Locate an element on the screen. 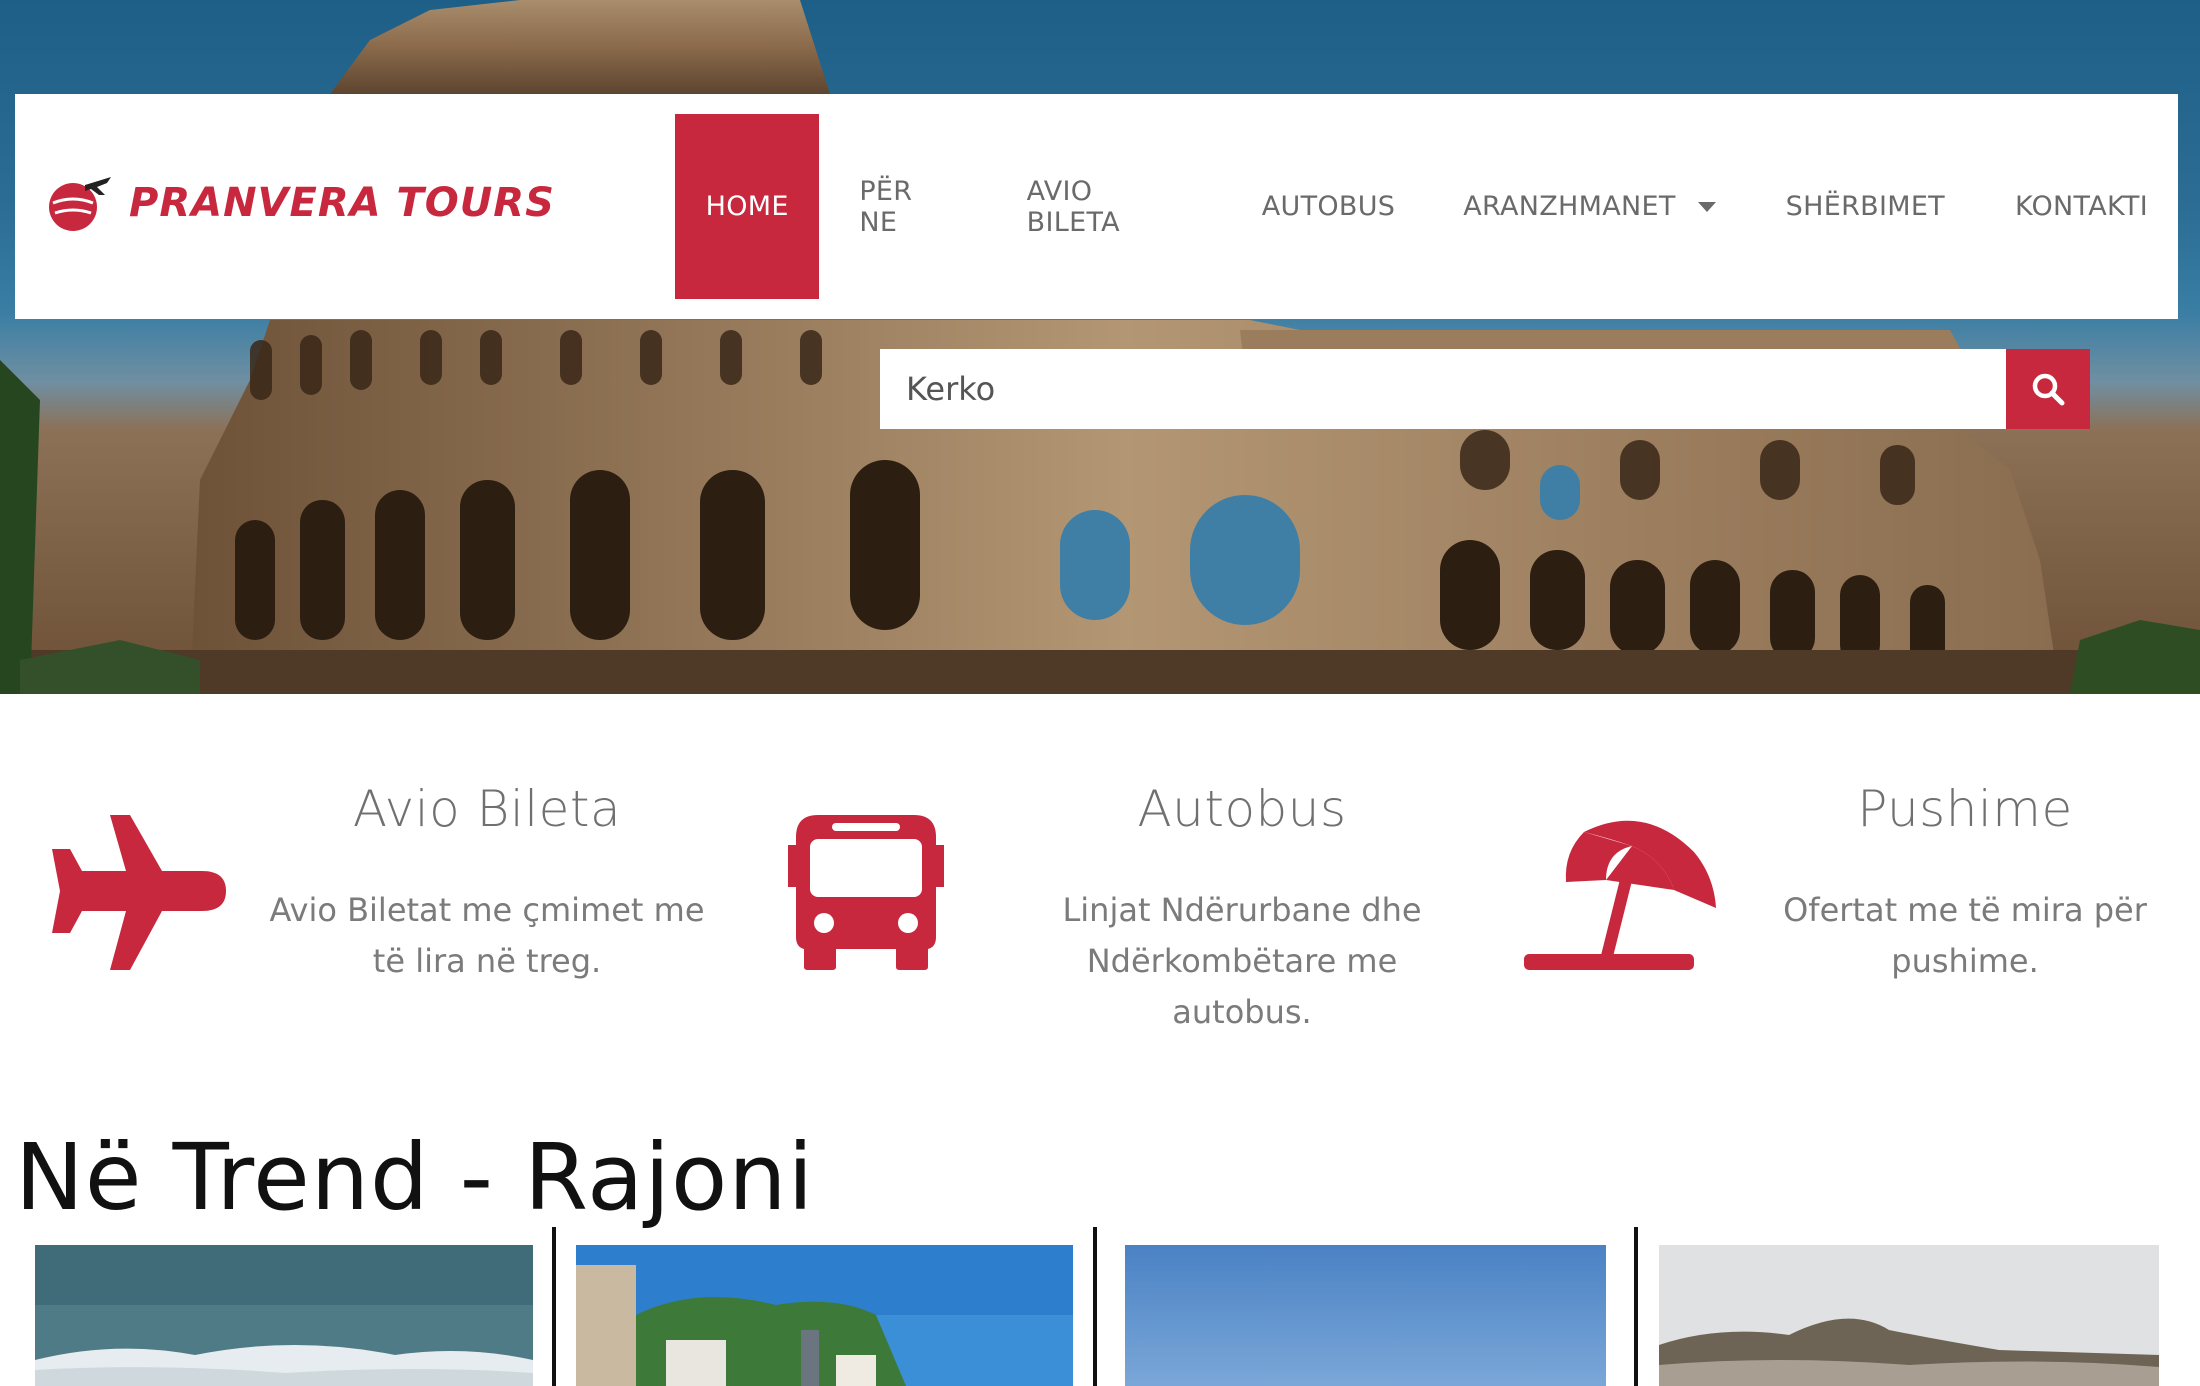  nav-item-kontakti: KONTAKTI is located at coordinates (2076, 206).